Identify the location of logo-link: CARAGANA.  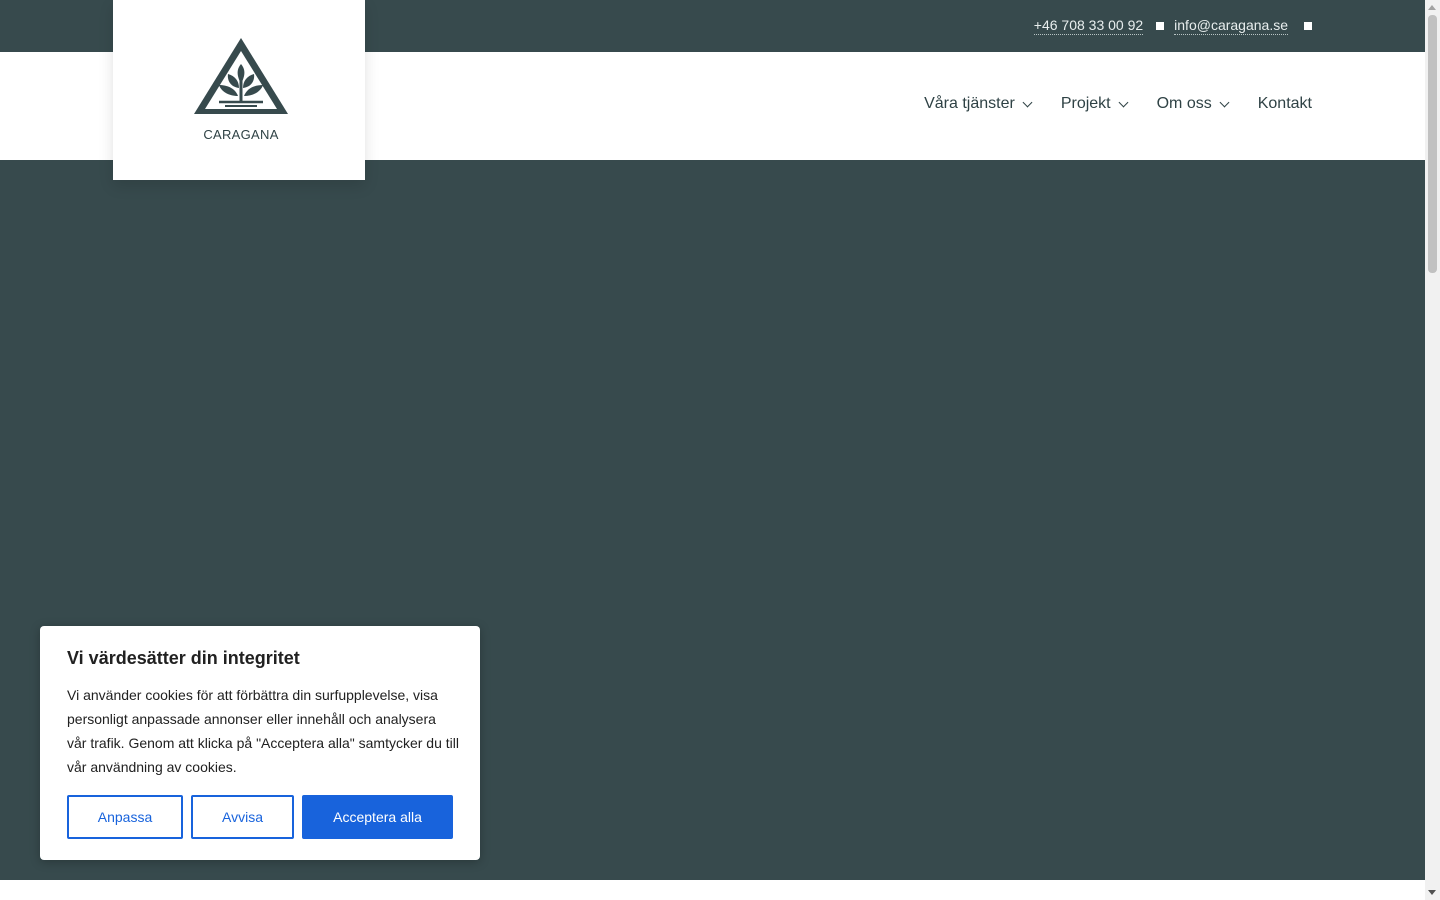
(239, 90).